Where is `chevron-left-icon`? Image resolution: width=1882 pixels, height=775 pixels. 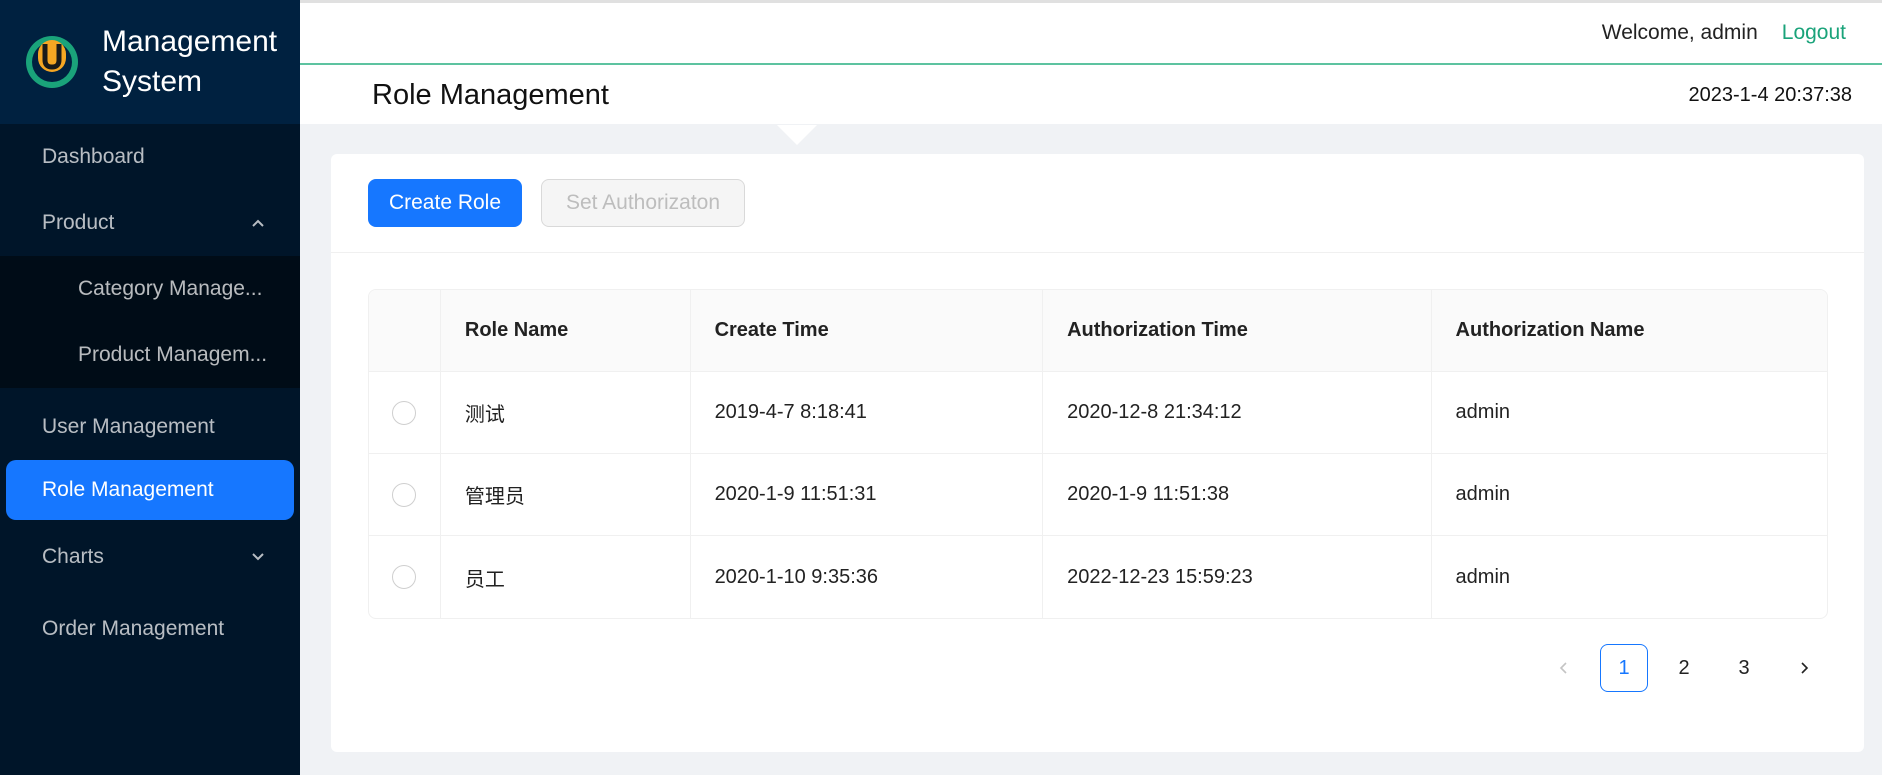 chevron-left-icon is located at coordinates (1563, 668).